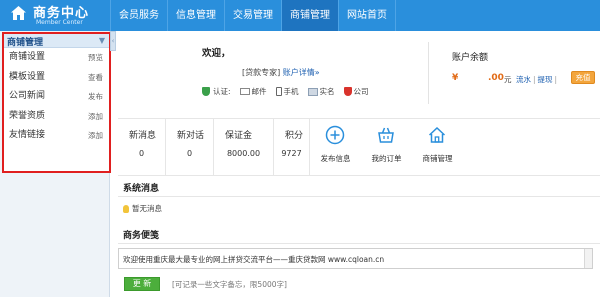  I want to click on recharge-button: 充值, so click(583, 77).